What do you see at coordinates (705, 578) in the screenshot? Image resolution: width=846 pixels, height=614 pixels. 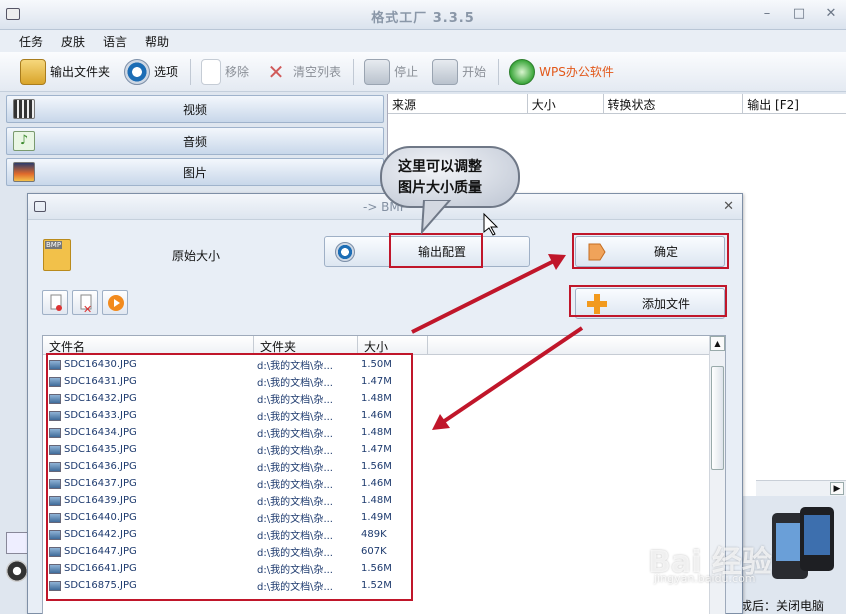 I see `baidu-watermark-url: jingyan.baidu.com` at bounding box center [705, 578].